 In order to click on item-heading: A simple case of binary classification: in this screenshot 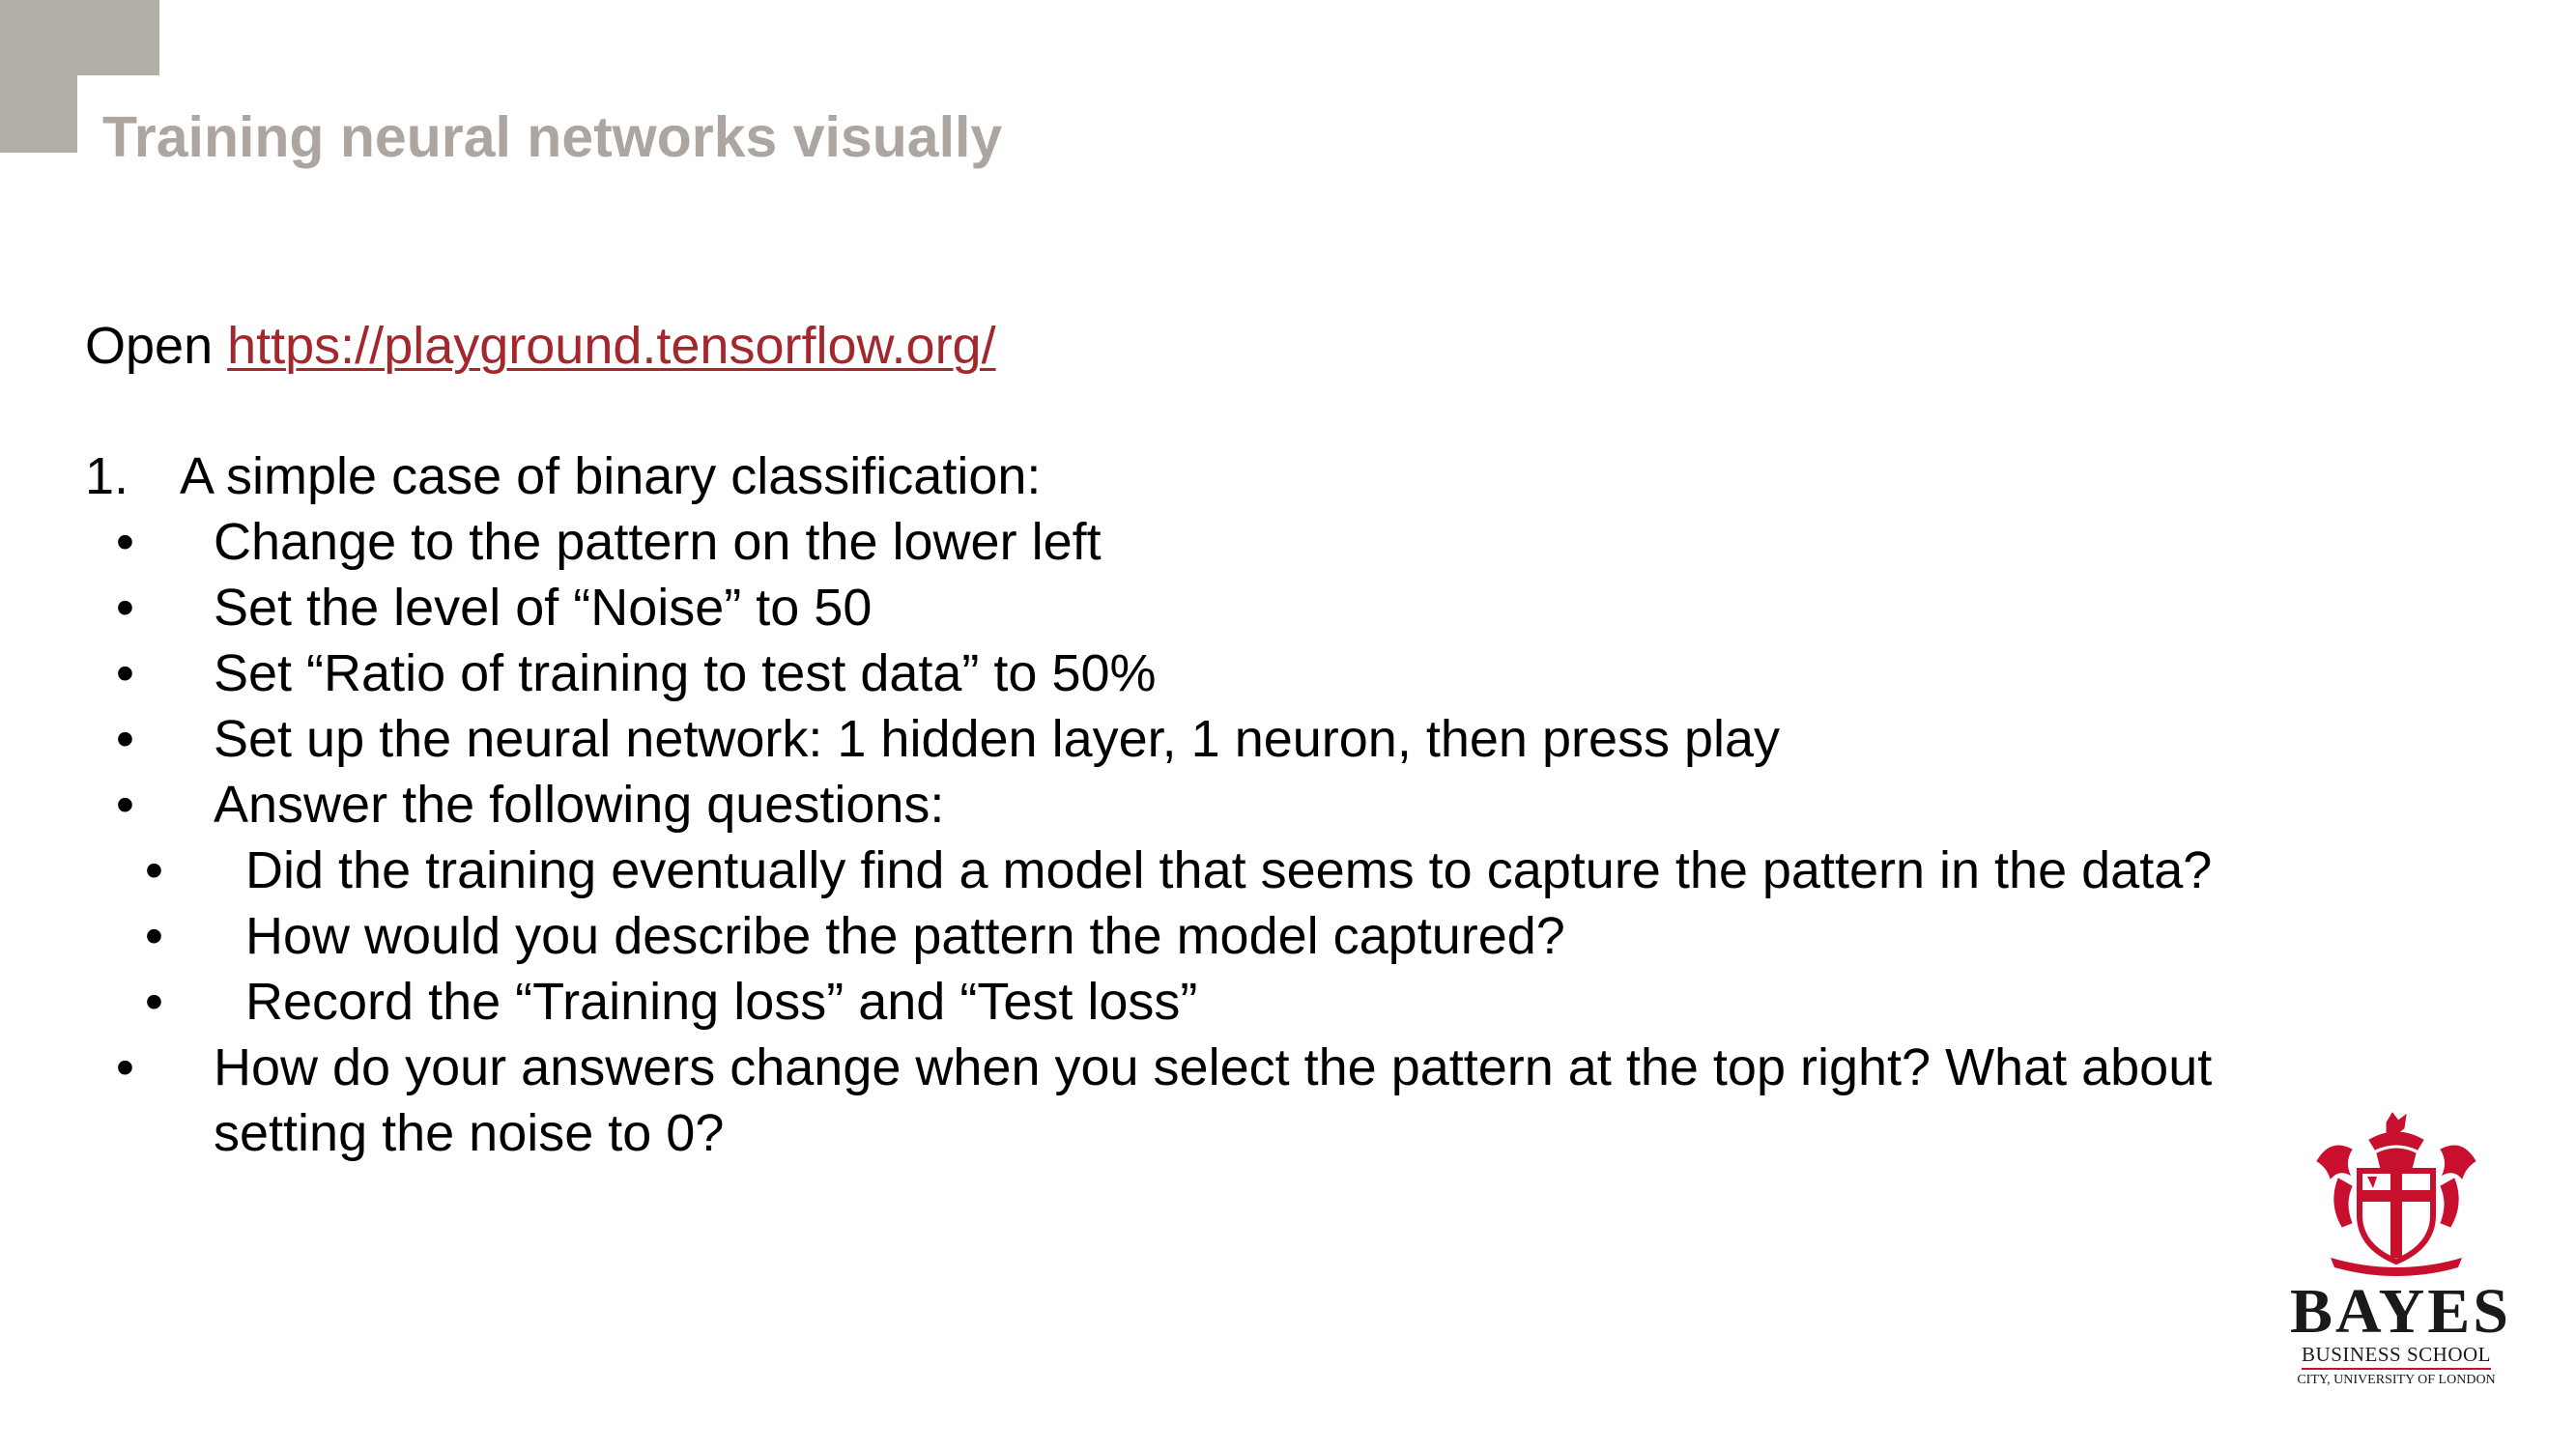, I will do `click(611, 476)`.